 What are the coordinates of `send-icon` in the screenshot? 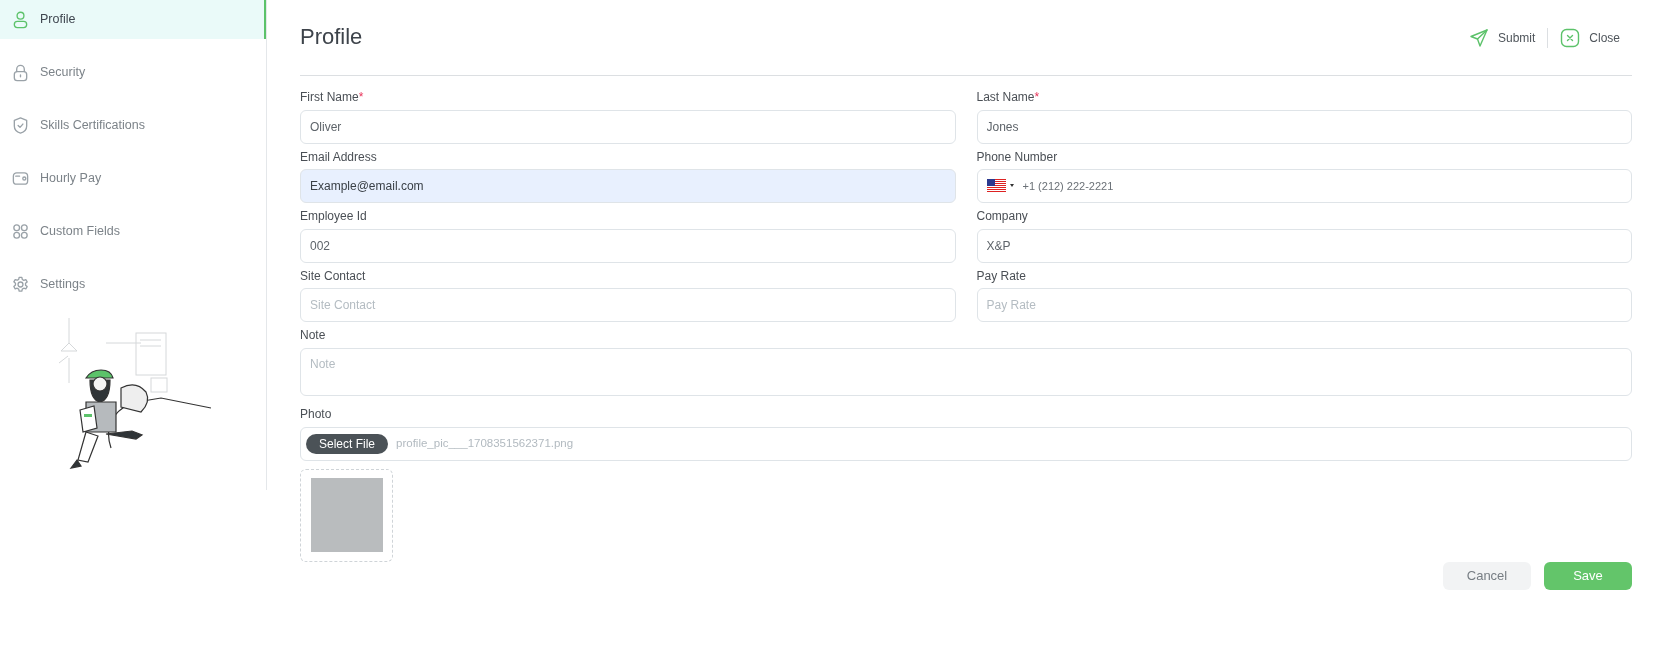 It's located at (1478, 37).